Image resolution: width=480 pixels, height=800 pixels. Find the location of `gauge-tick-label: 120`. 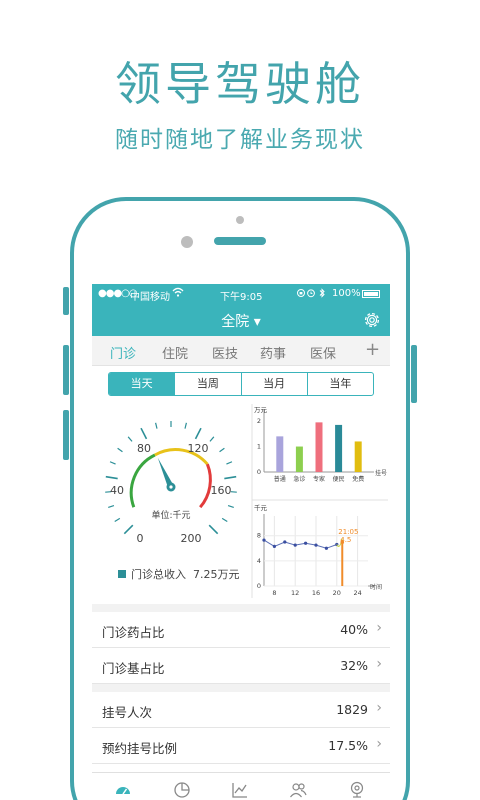

gauge-tick-label: 120 is located at coordinates (198, 448).